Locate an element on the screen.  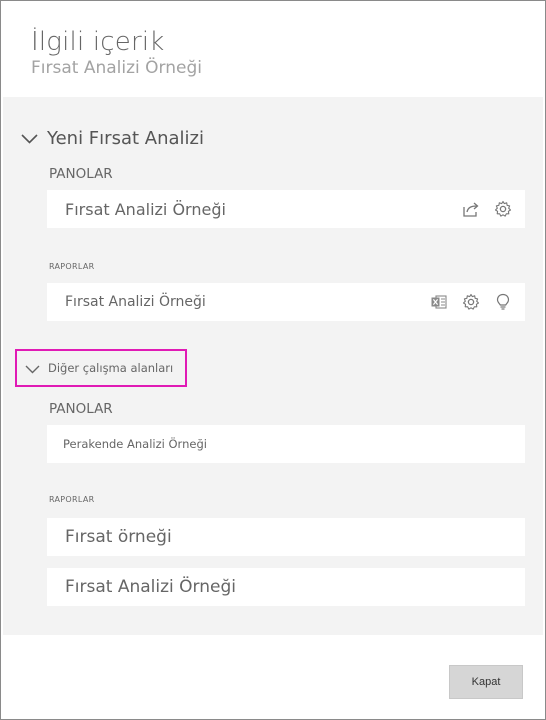
group-toggle-yeni-firsat-analizi: Yeni Fırsat Analizi is located at coordinates (112, 138).